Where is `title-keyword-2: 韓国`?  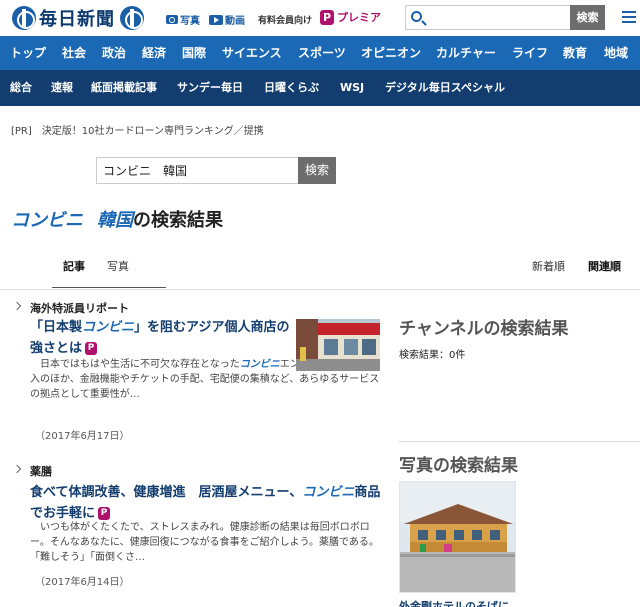
title-keyword-2: 韓国 is located at coordinates (115, 220).